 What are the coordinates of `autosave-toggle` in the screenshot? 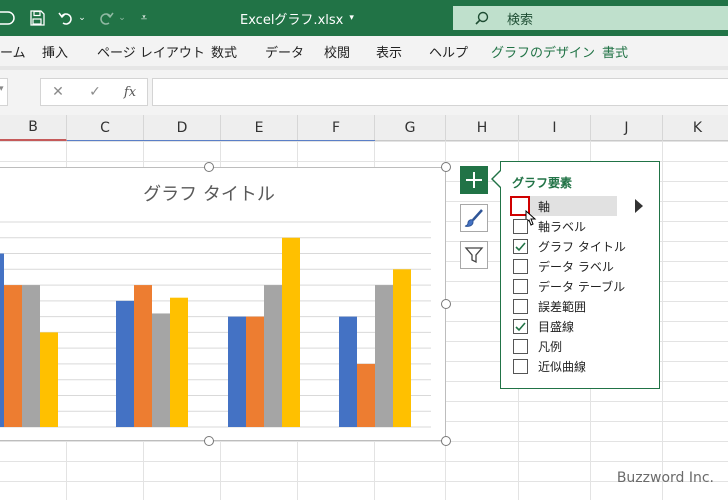 It's located at (9, 18).